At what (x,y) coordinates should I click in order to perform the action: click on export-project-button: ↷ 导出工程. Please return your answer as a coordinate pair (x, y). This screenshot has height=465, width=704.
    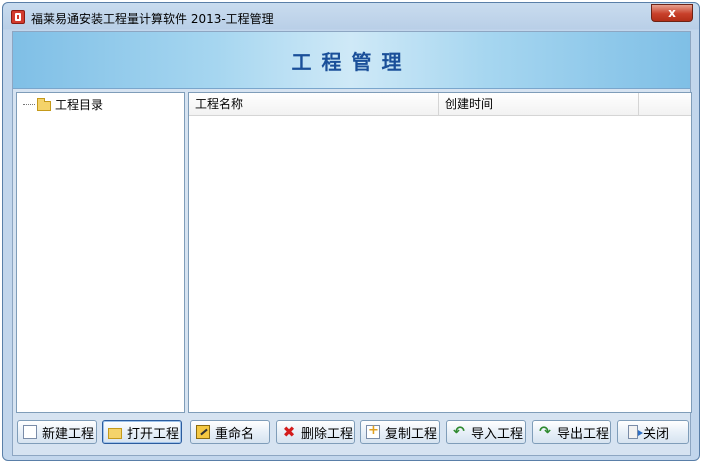
    Looking at the image, I should click on (571, 432).